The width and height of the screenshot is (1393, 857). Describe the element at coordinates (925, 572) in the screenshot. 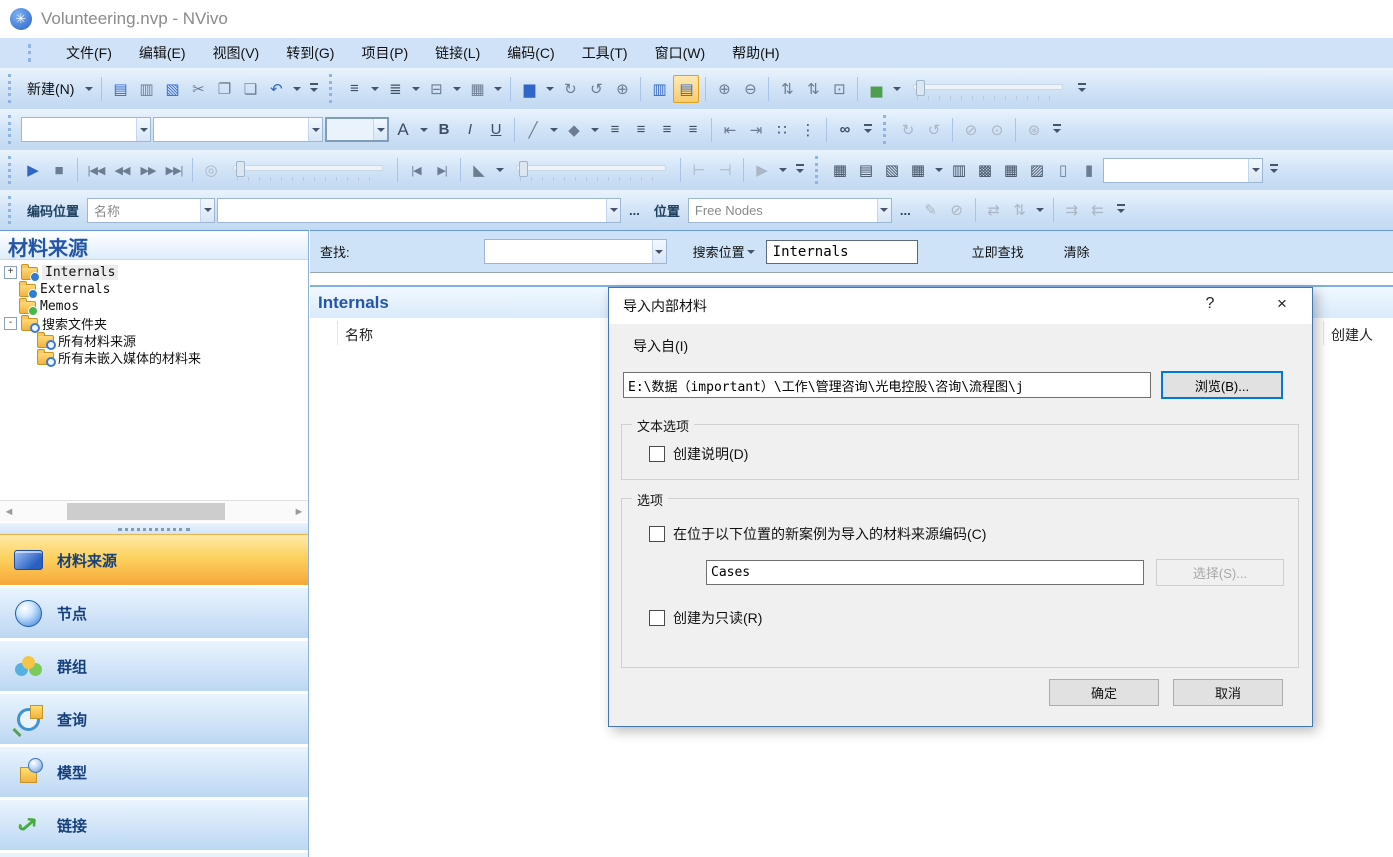

I see `cases-location-input` at that location.